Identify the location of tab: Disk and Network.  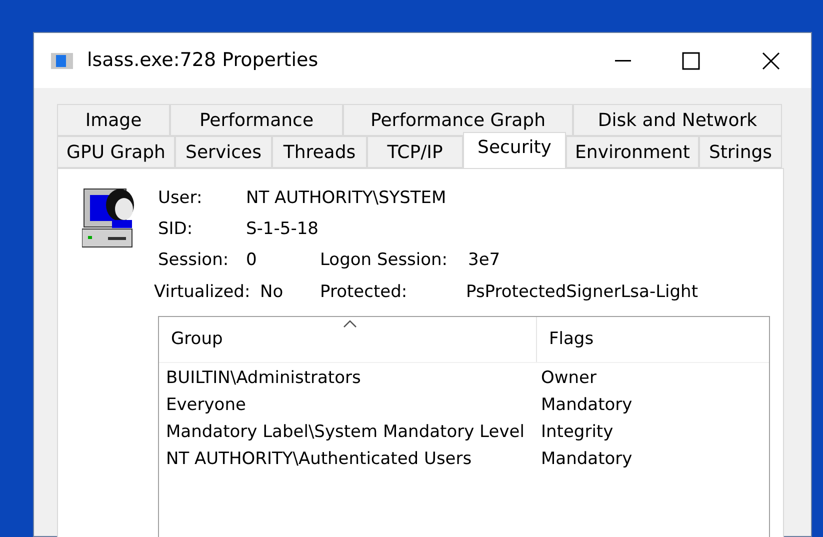
(677, 120).